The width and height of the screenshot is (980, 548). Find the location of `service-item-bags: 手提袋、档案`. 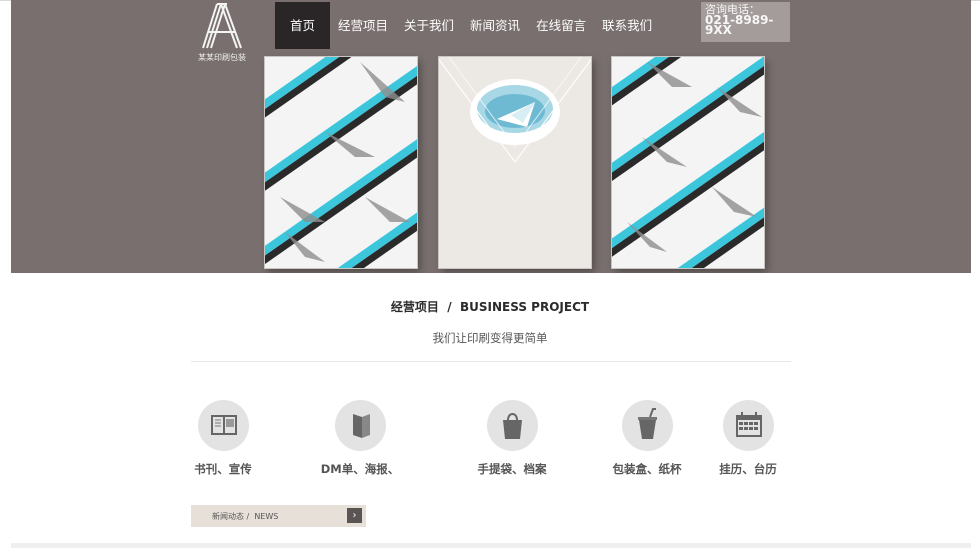

service-item-bags: 手提袋、档案 is located at coordinates (512, 437).